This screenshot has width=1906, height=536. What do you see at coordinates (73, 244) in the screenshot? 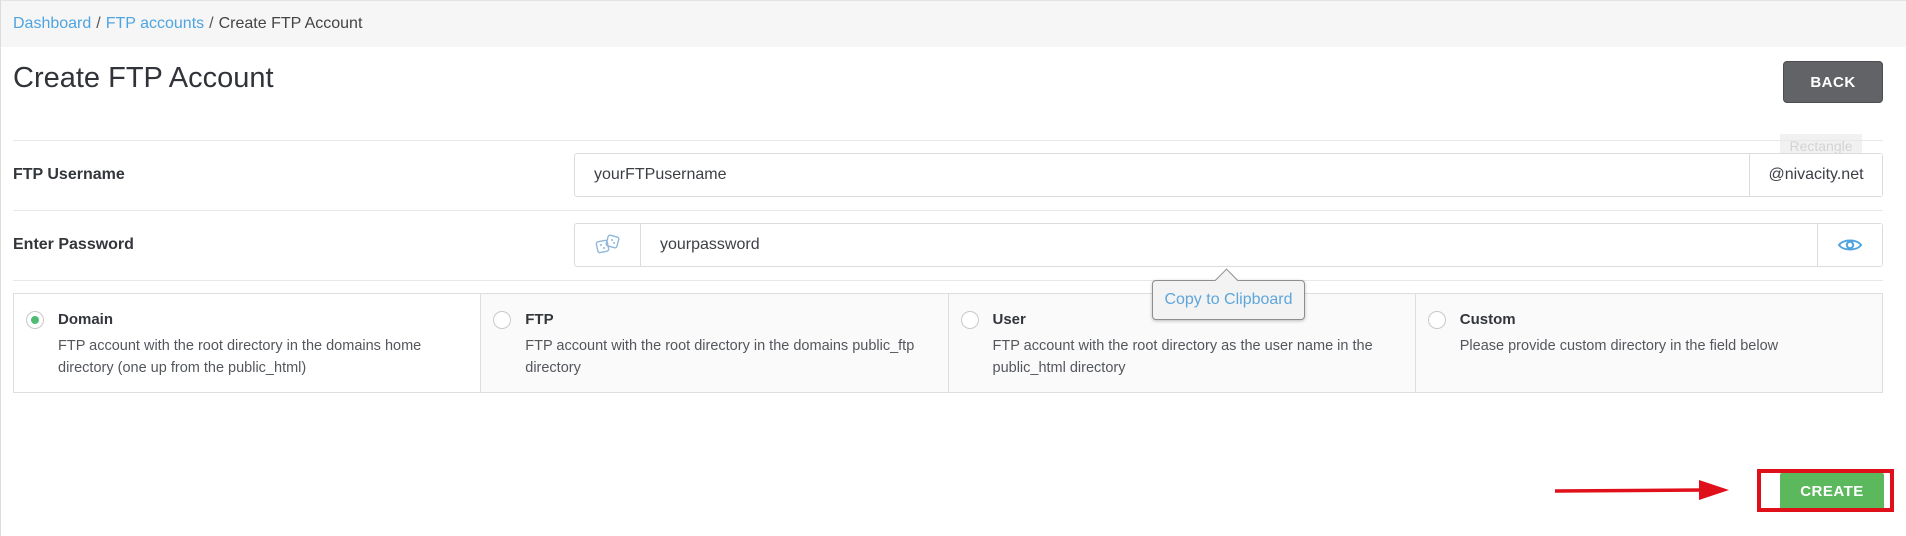
I see `password-label: Enter Password` at bounding box center [73, 244].